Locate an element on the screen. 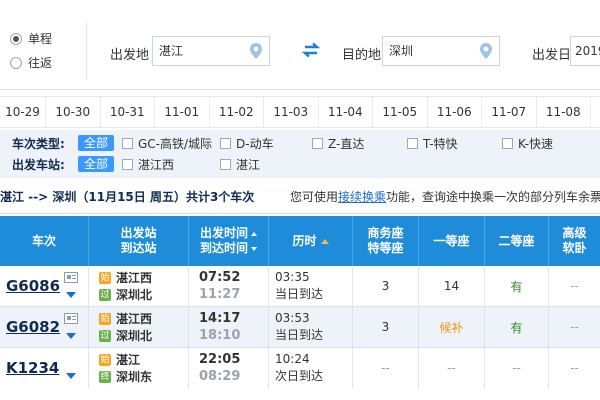  type-gc-checkbox: GC-高铁/城际 is located at coordinates (167, 143).